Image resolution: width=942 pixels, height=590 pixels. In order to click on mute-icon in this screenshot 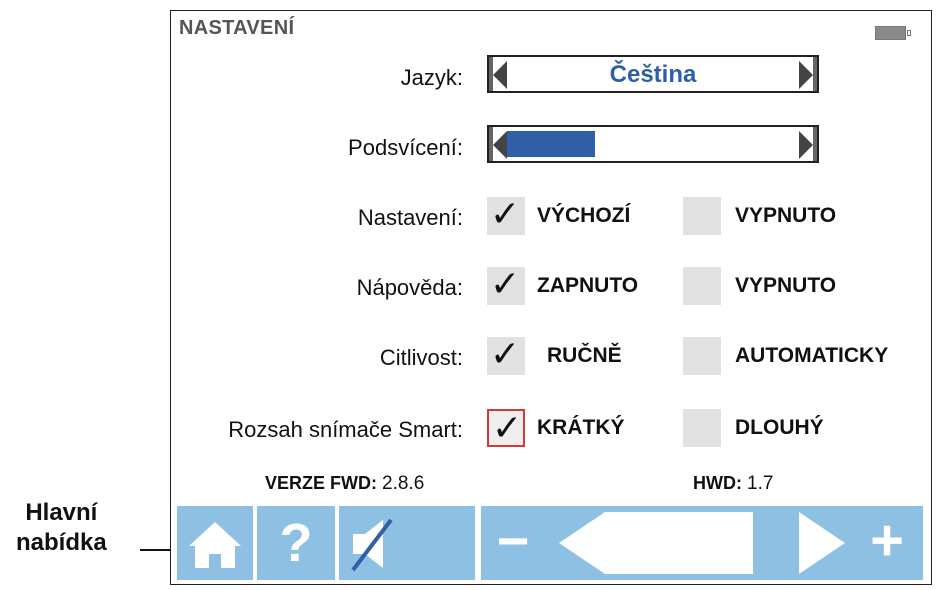, I will do `click(372, 545)`.